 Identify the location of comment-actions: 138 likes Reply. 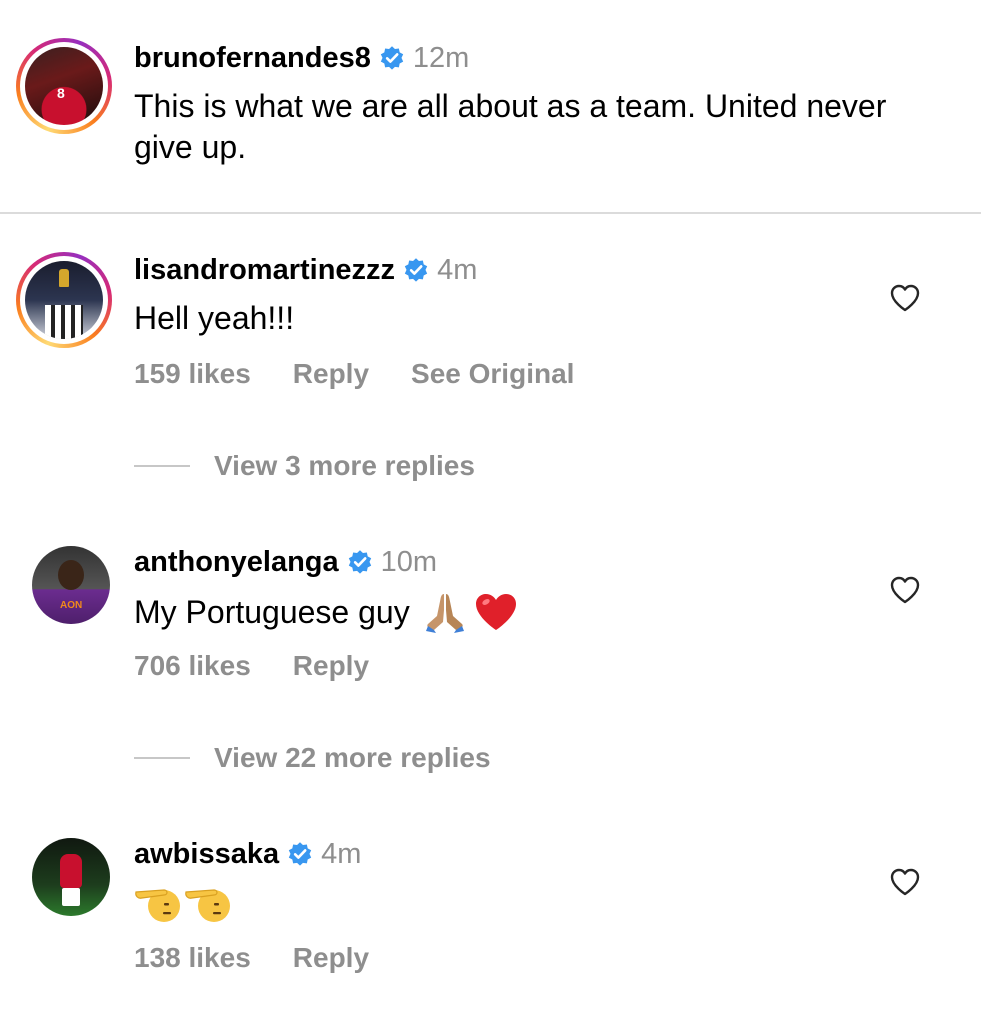
(251, 958).